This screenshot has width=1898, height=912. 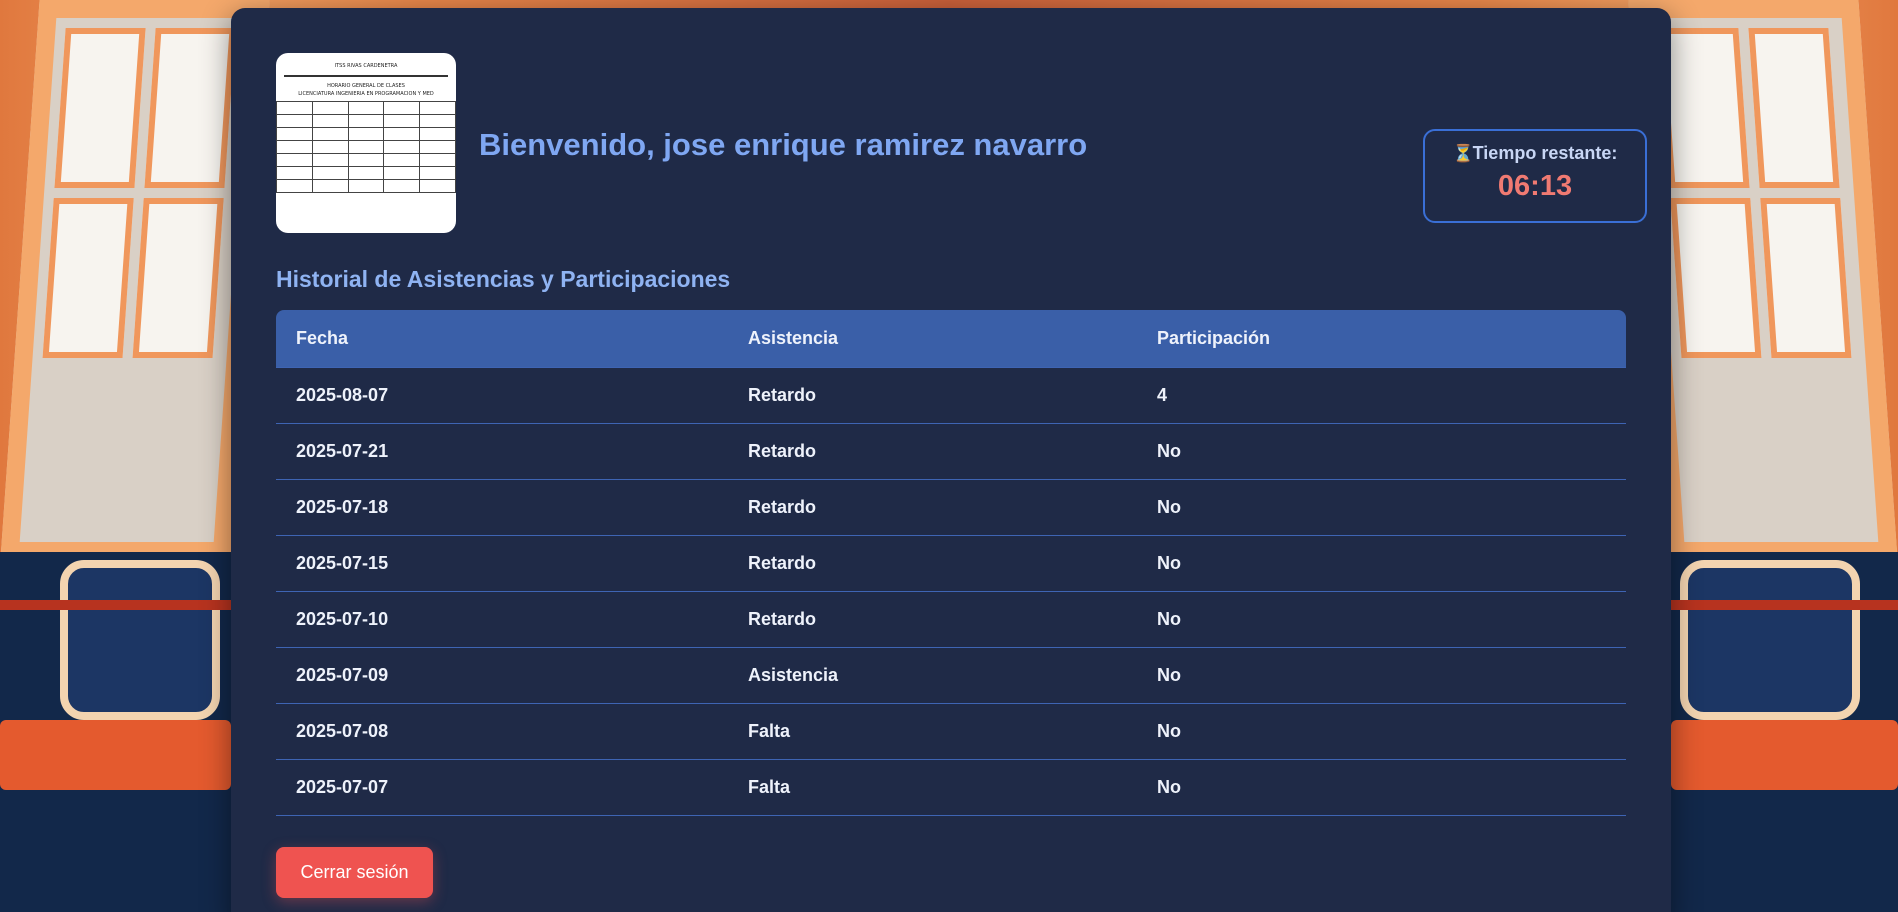 I want to click on cell-fecha: 2025-07-18, so click(x=502, y=506).